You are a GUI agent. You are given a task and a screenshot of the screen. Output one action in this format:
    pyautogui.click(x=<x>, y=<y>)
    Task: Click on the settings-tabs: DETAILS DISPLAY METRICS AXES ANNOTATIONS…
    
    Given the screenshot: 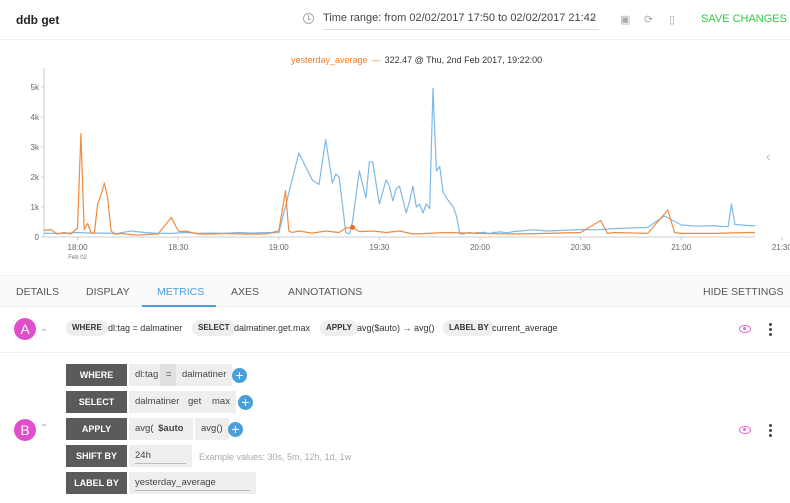 What is the action you would take?
    pyautogui.click(x=395, y=291)
    